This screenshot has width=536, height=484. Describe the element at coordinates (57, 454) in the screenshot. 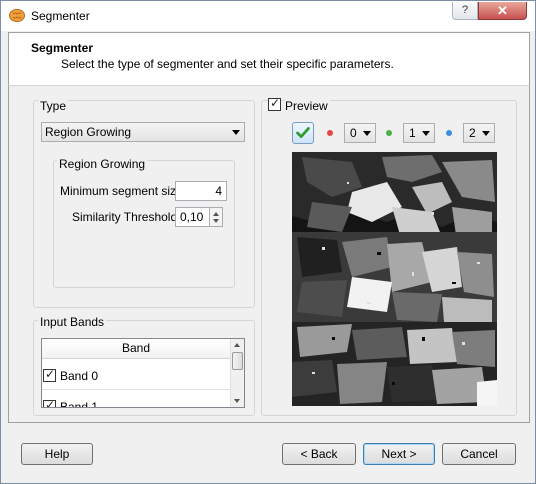

I see `help-button: Help` at that location.